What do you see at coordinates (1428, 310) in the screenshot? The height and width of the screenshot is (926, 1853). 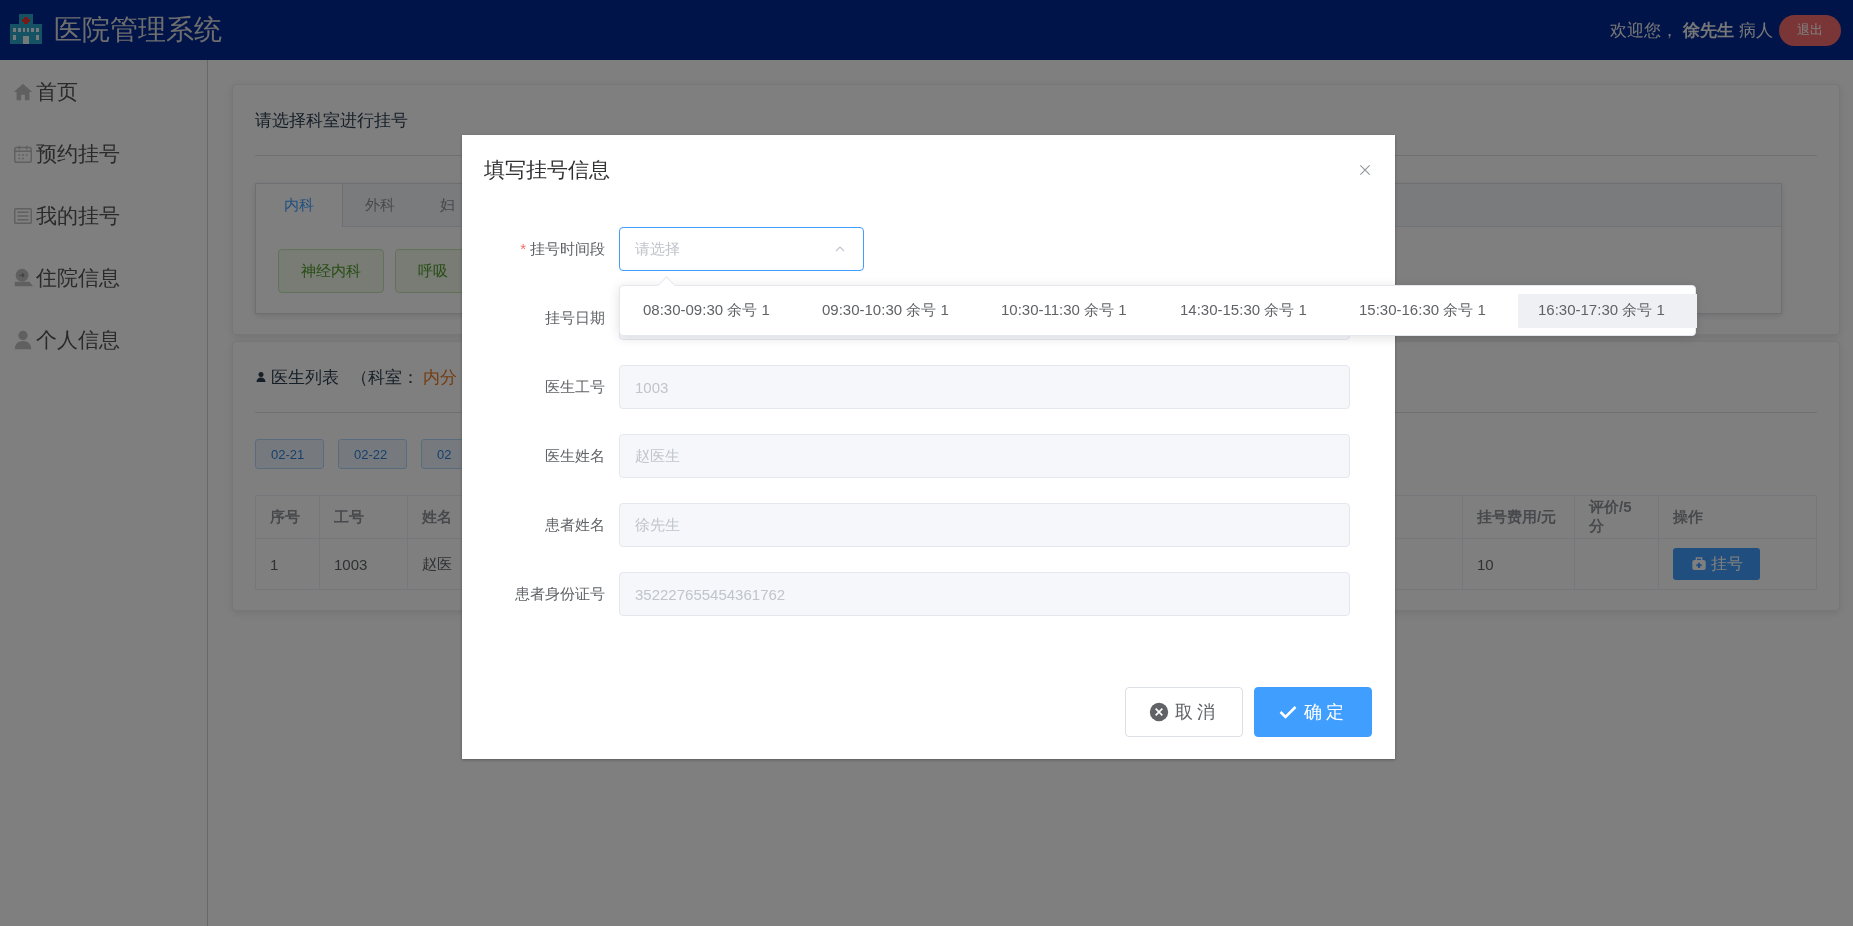 I see `dropdown-option: 15:30-16:30 余号 1` at bounding box center [1428, 310].